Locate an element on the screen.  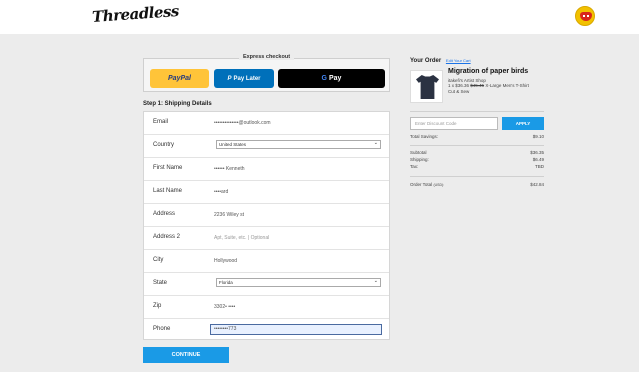
last-name-label: Last Name is located at coordinates (168, 191).